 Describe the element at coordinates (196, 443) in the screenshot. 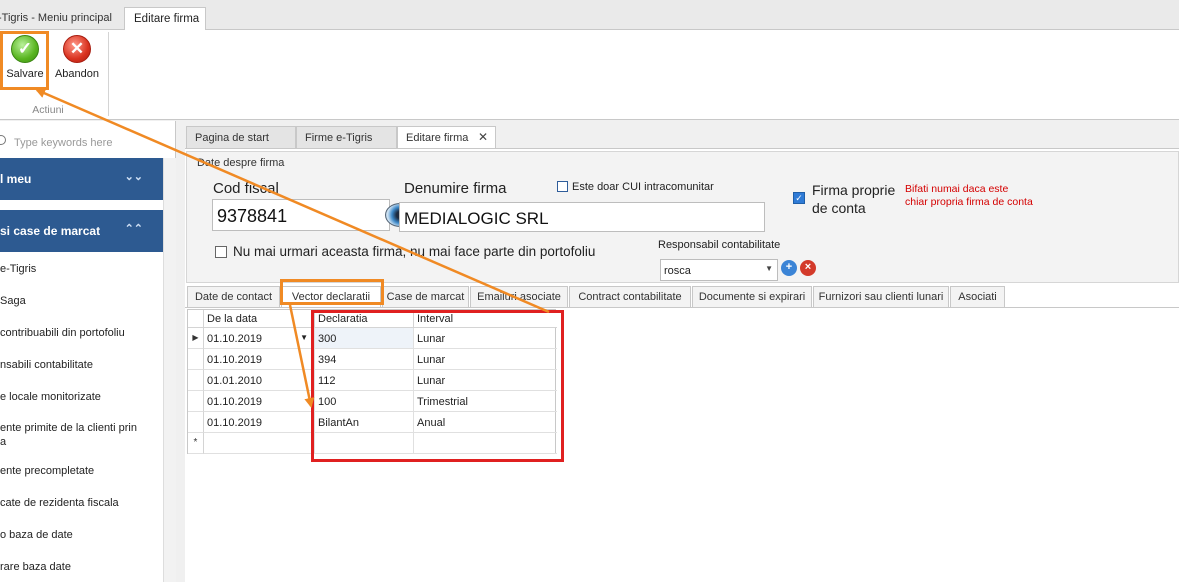

I see `new-row-indicator: *` at that location.